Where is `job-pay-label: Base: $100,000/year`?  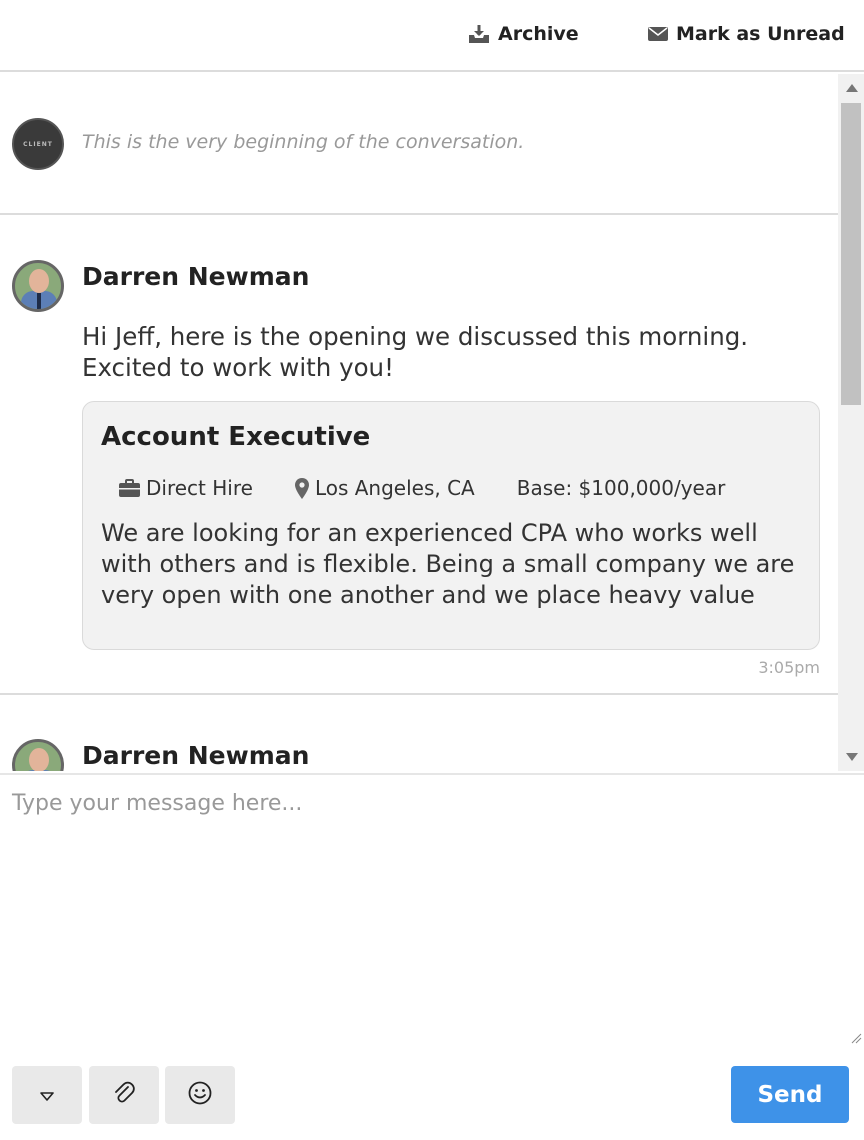
job-pay-label: Base: $100,000/year is located at coordinates (621, 488).